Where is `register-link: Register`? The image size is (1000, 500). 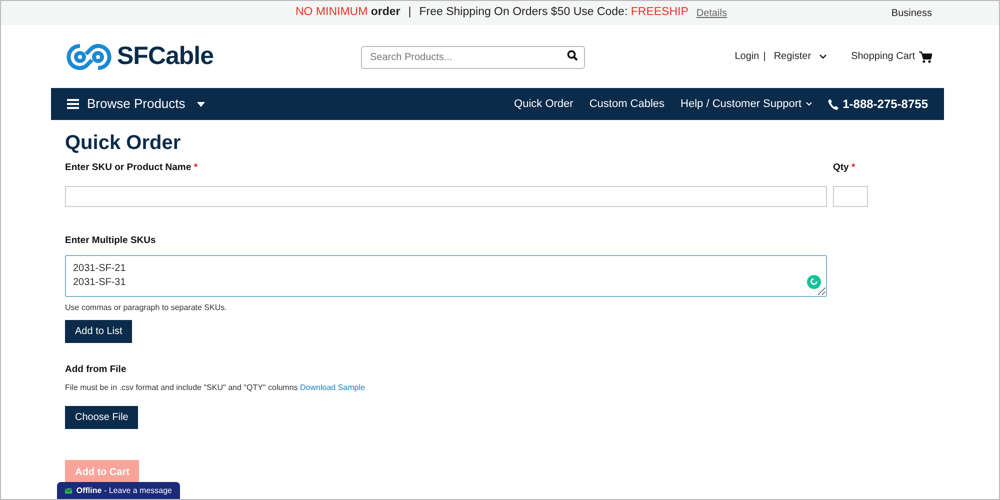
register-link: Register is located at coordinates (793, 56).